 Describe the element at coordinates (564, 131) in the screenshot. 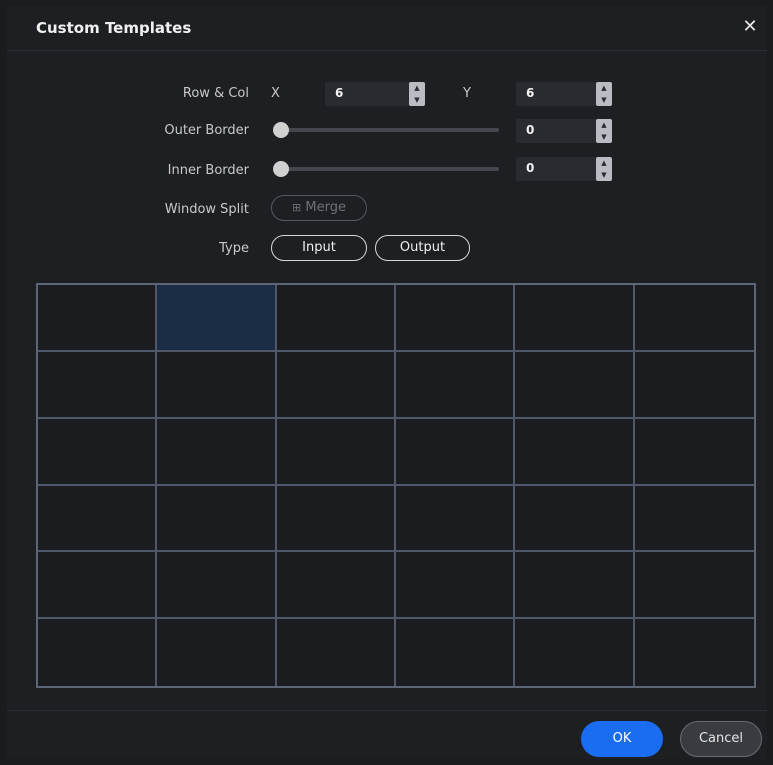

I see `outer-border-spinbox: 0 ▲ ▼` at that location.